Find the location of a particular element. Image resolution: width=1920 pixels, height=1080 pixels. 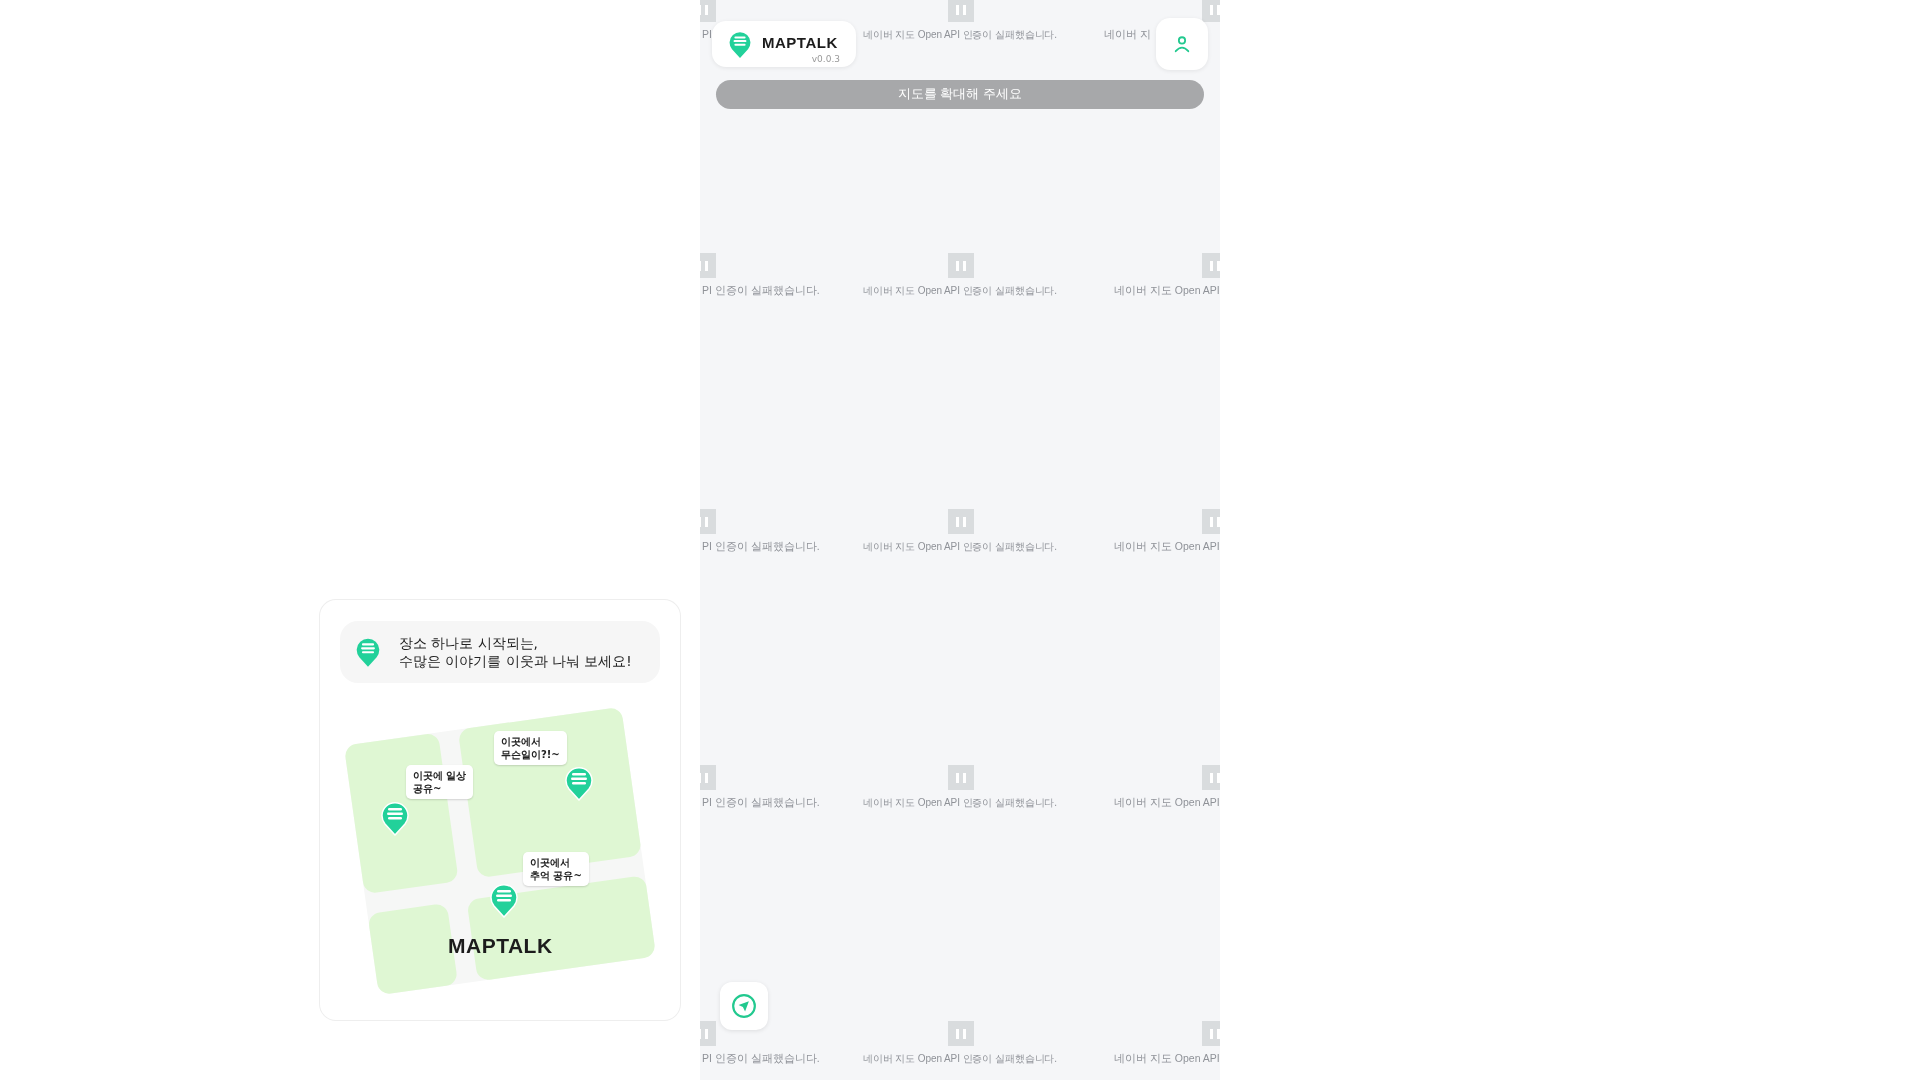

version-label: v0.0.3 is located at coordinates (825, 59).